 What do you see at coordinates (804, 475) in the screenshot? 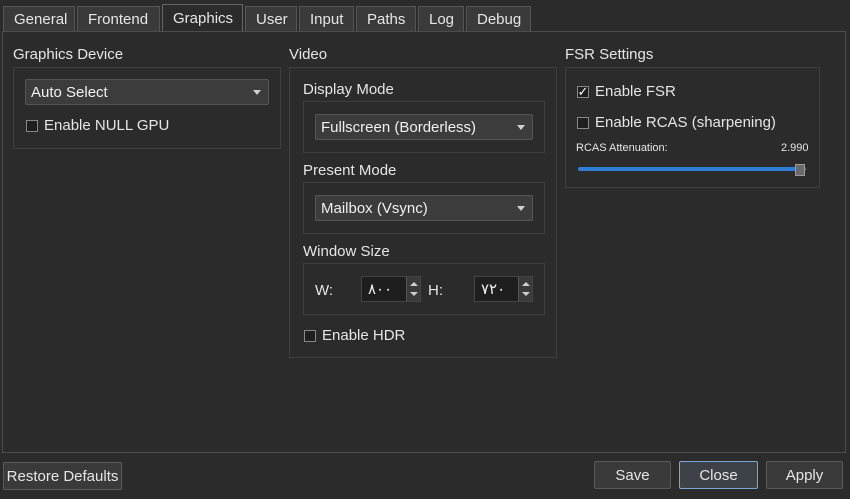
I see `apply-button: Apply` at bounding box center [804, 475].